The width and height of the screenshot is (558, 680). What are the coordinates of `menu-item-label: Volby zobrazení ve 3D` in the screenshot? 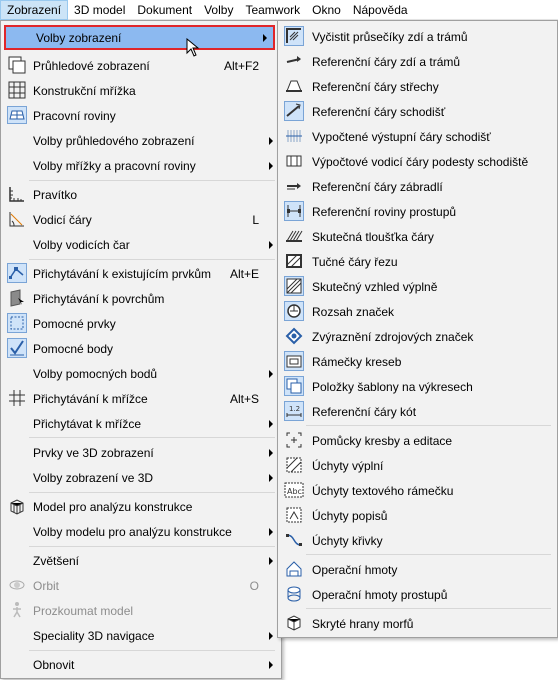 It's located at (93, 477).